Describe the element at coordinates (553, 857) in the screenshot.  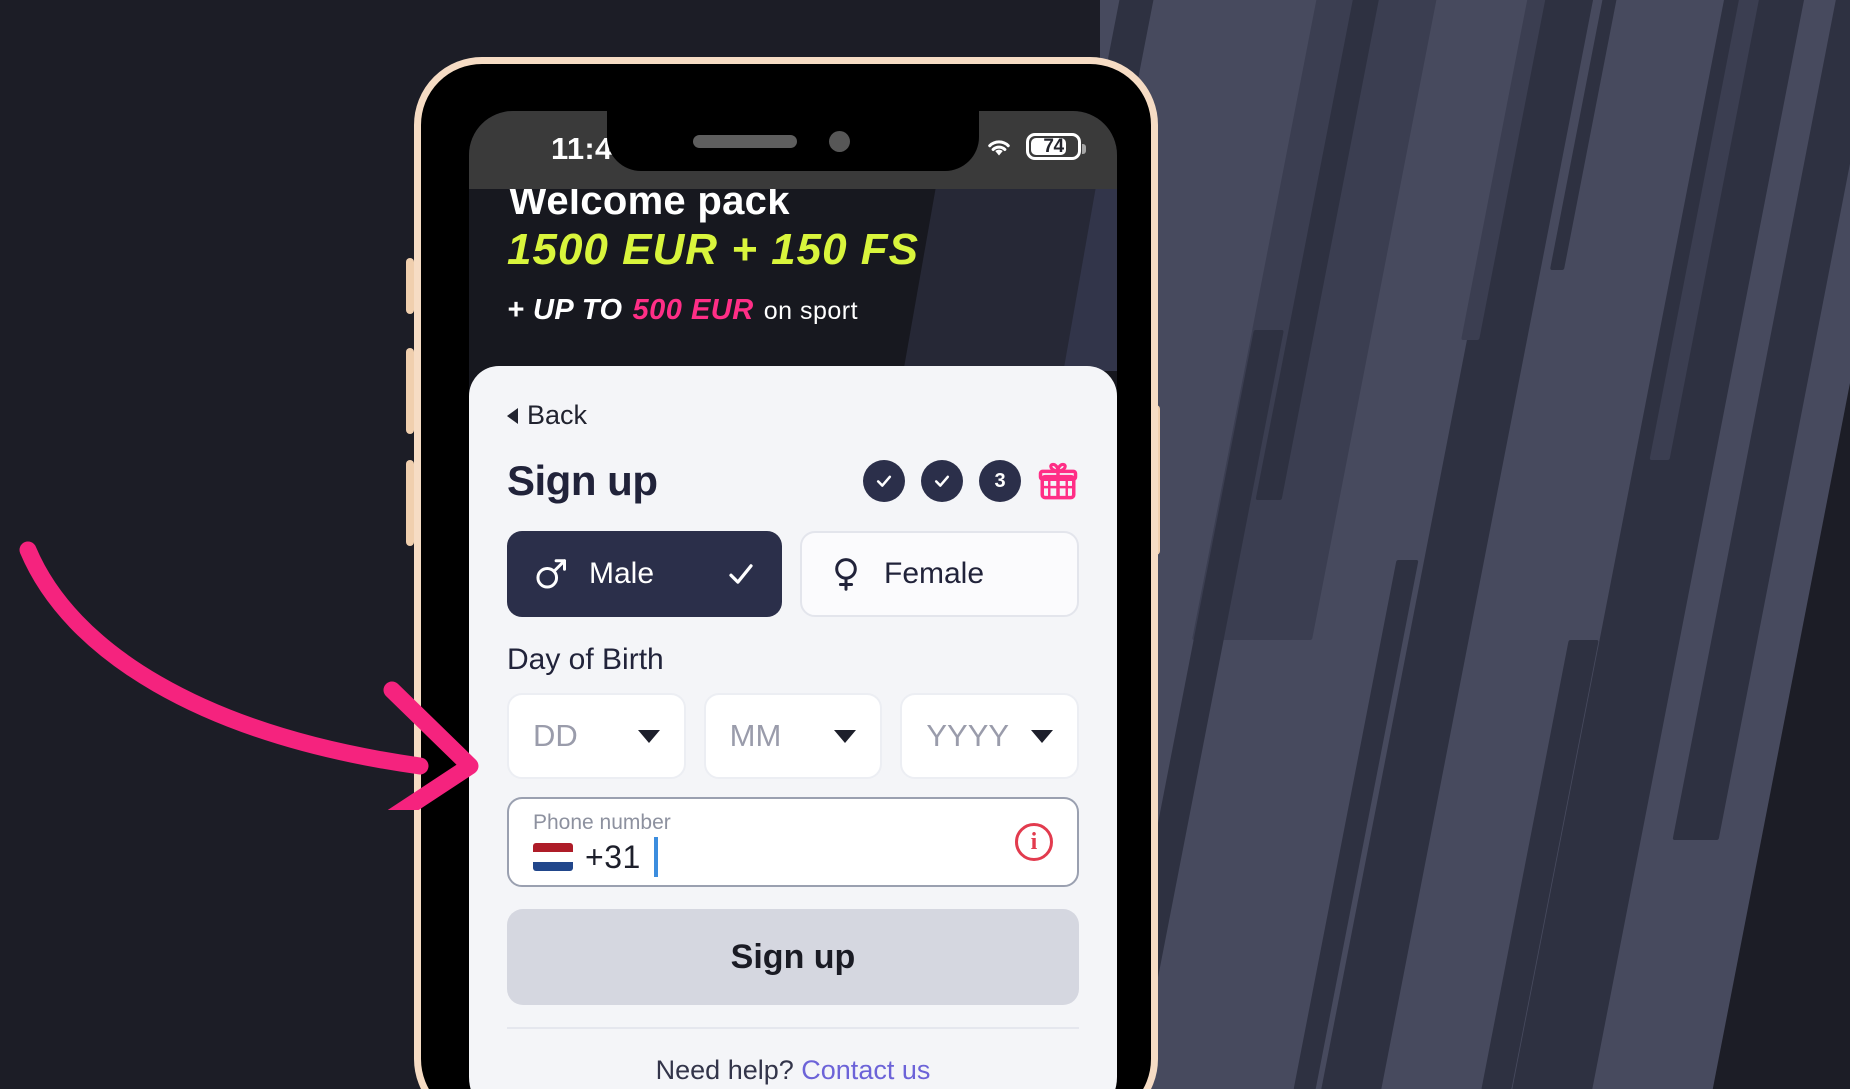
I see `netherlands-flag-icon` at that location.